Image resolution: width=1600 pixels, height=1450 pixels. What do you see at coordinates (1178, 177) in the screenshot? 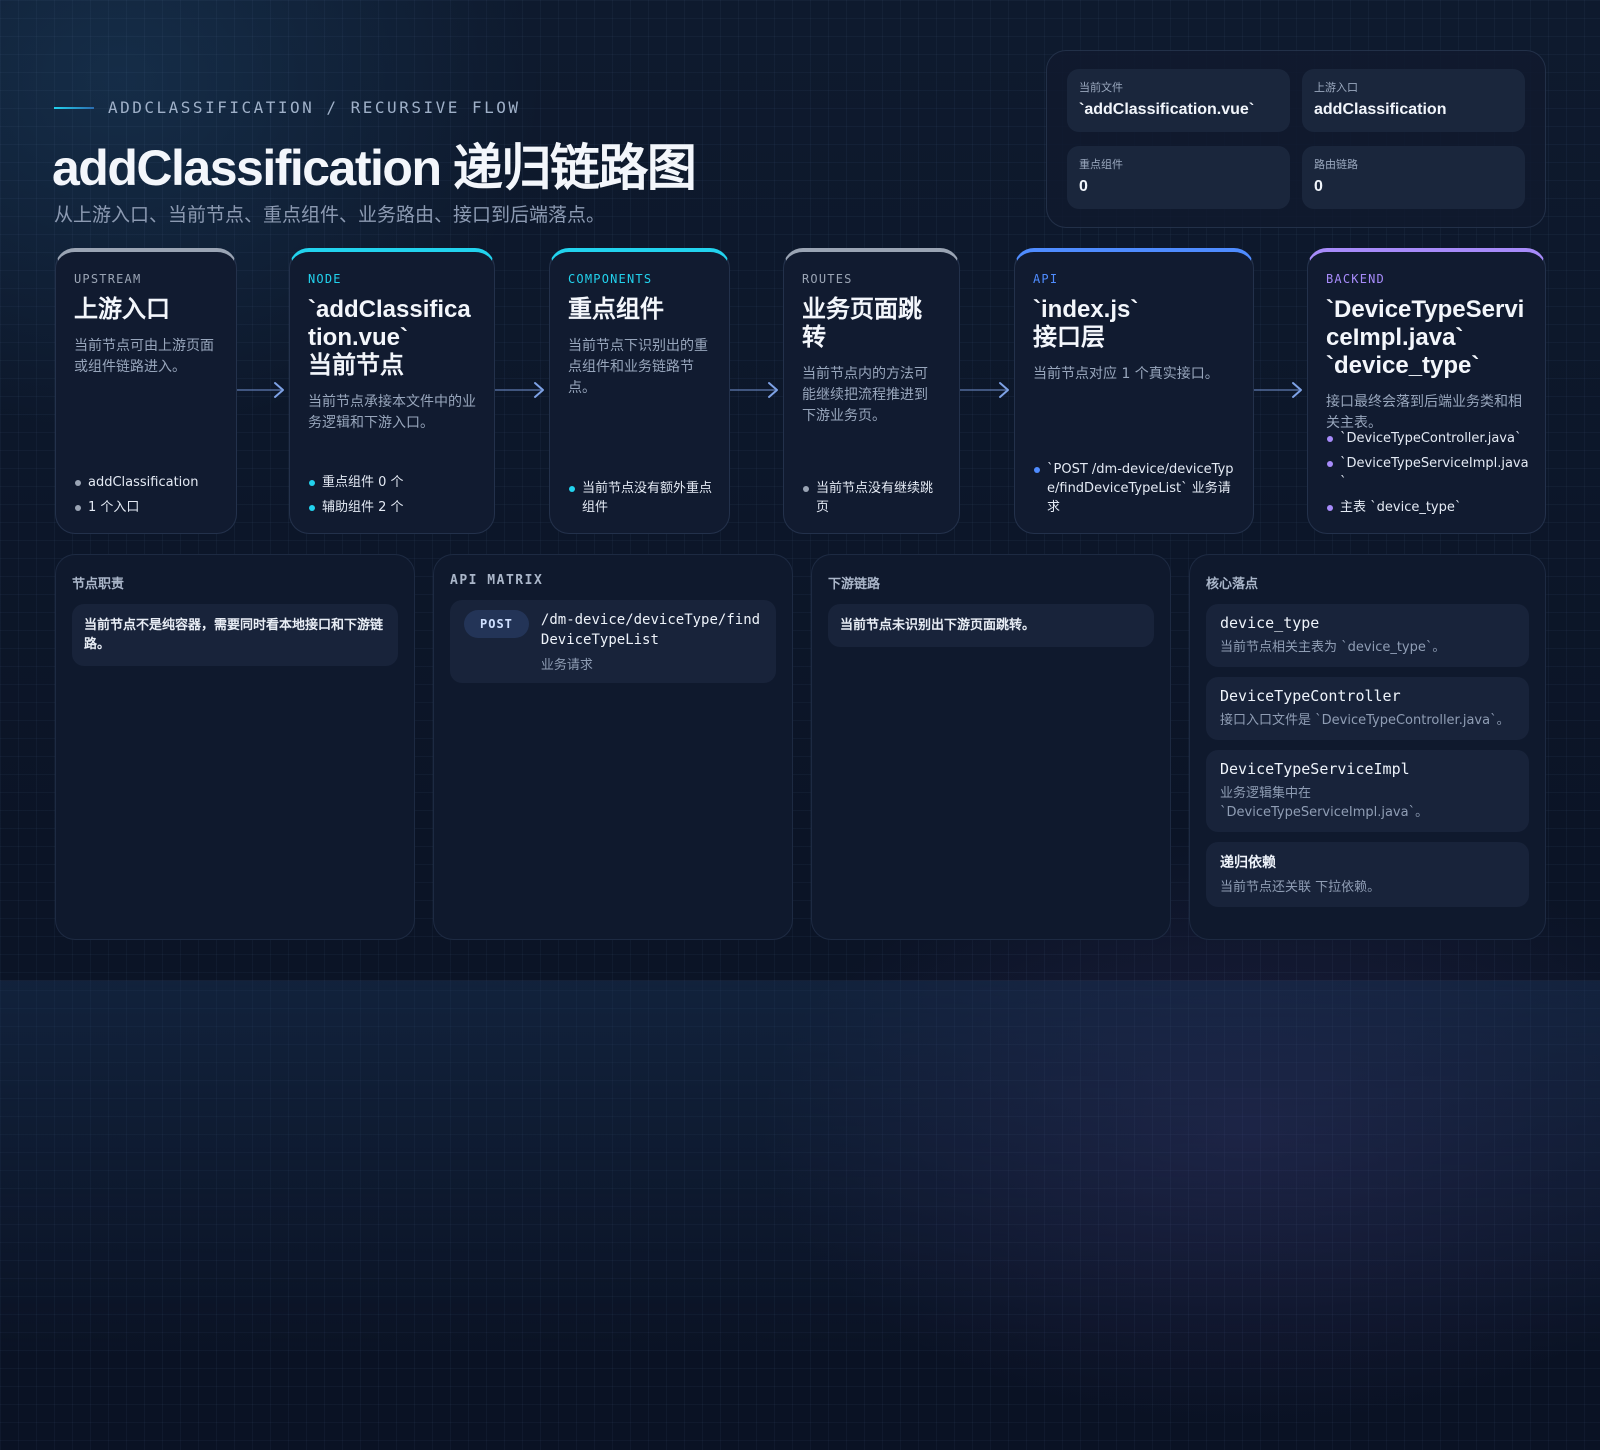
I see `stat-components: 重点组件 0` at bounding box center [1178, 177].